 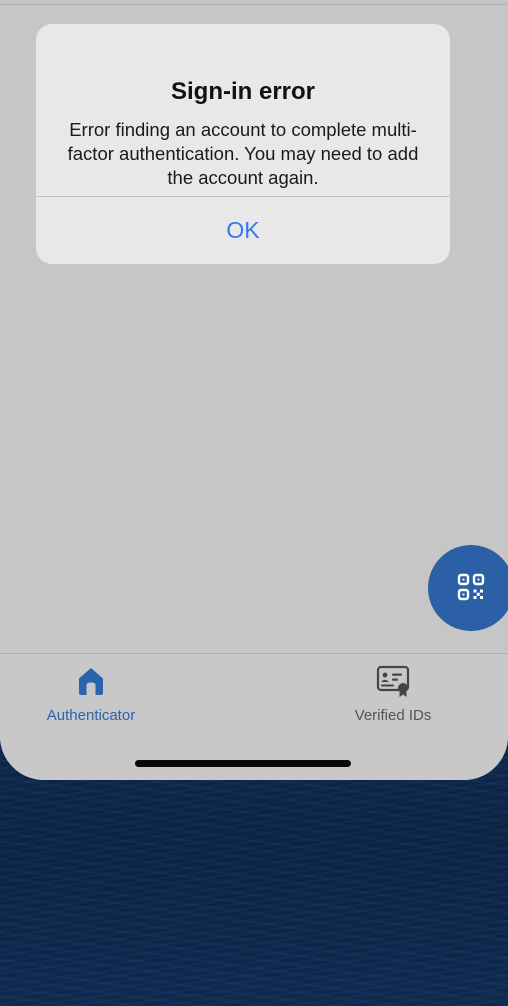 I want to click on tab-verified-ids: Verified IDs, so click(x=393, y=695).